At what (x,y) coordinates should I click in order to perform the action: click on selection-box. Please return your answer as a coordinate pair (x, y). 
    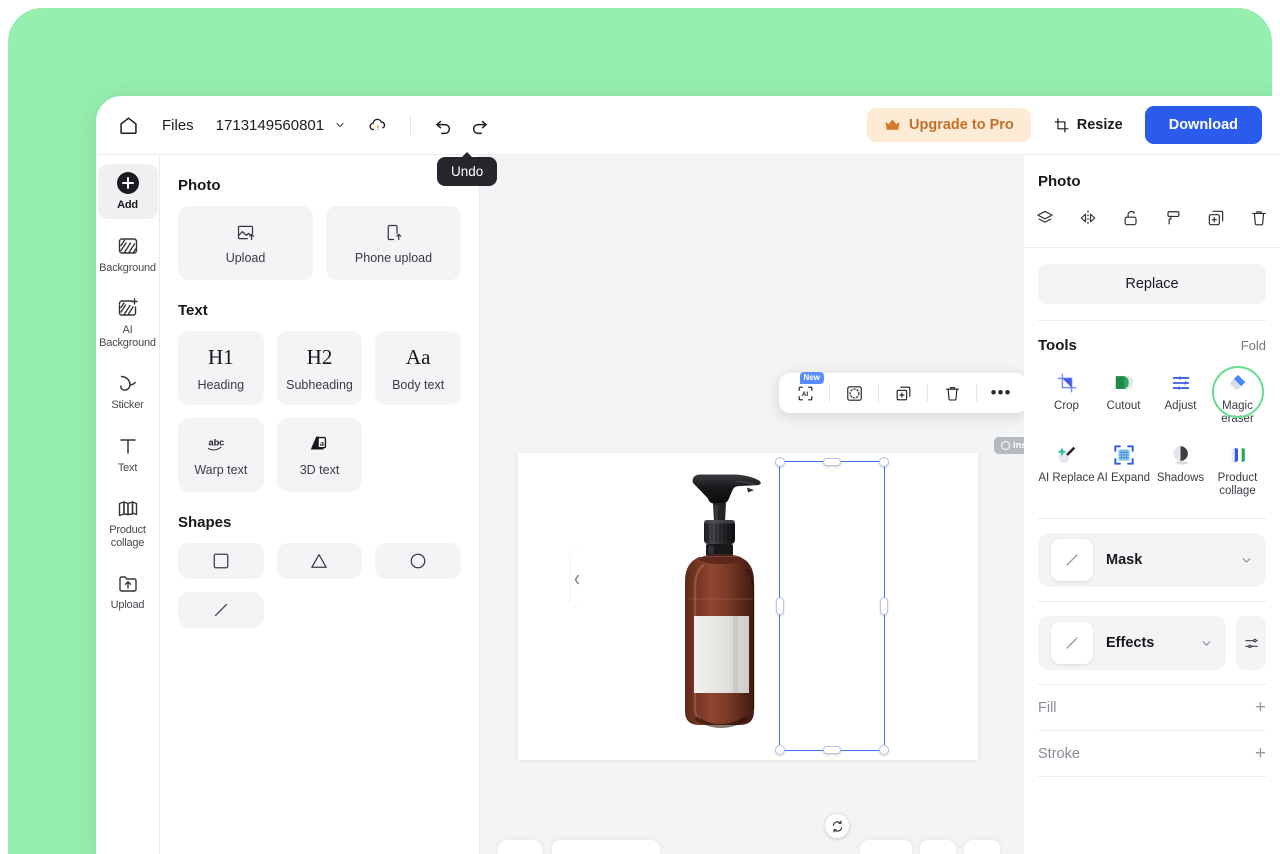
    Looking at the image, I should click on (832, 606).